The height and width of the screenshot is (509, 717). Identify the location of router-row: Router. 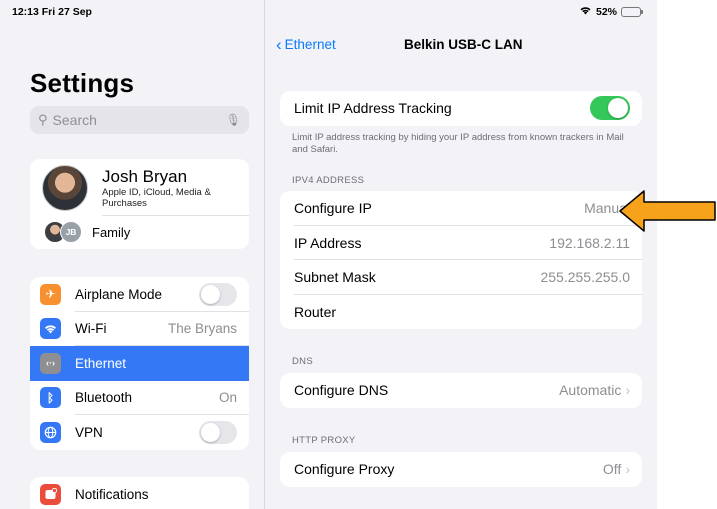
(461, 312).